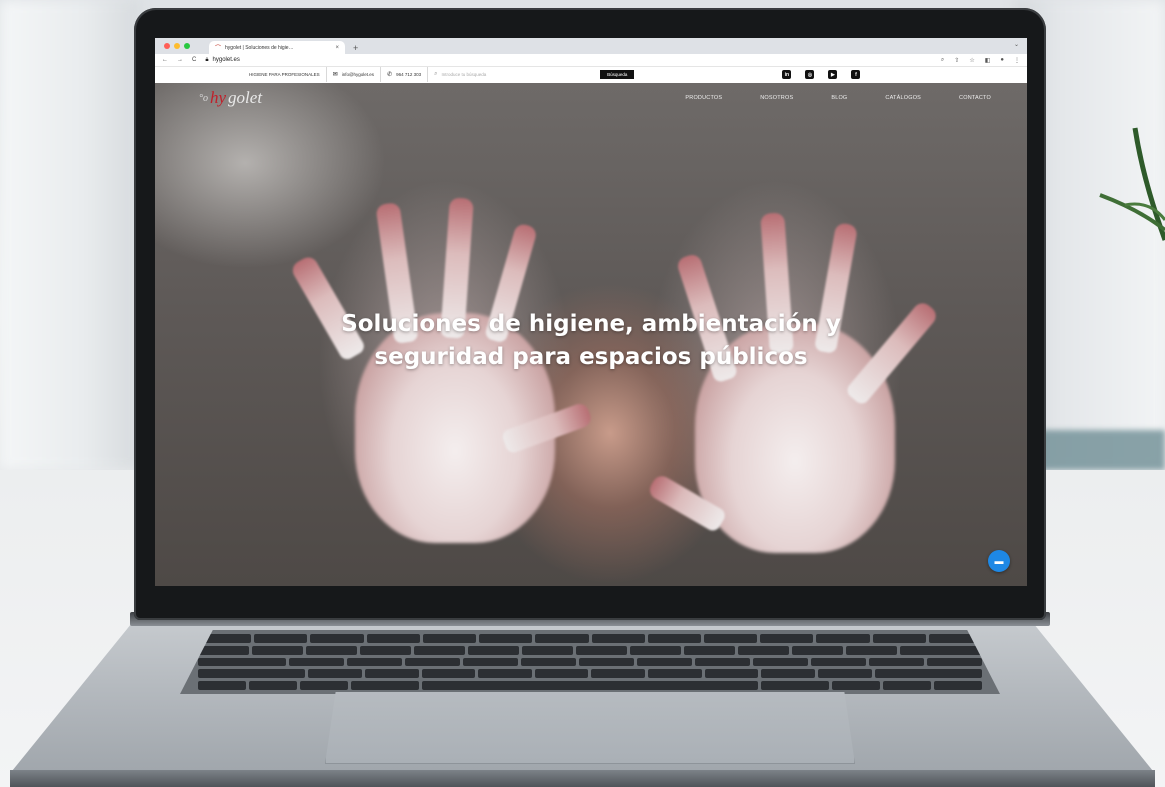 This screenshot has width=1165, height=787. What do you see at coordinates (514, 74) in the screenshot?
I see `search-input: ⌕ Introduce tu búsqueda` at bounding box center [514, 74].